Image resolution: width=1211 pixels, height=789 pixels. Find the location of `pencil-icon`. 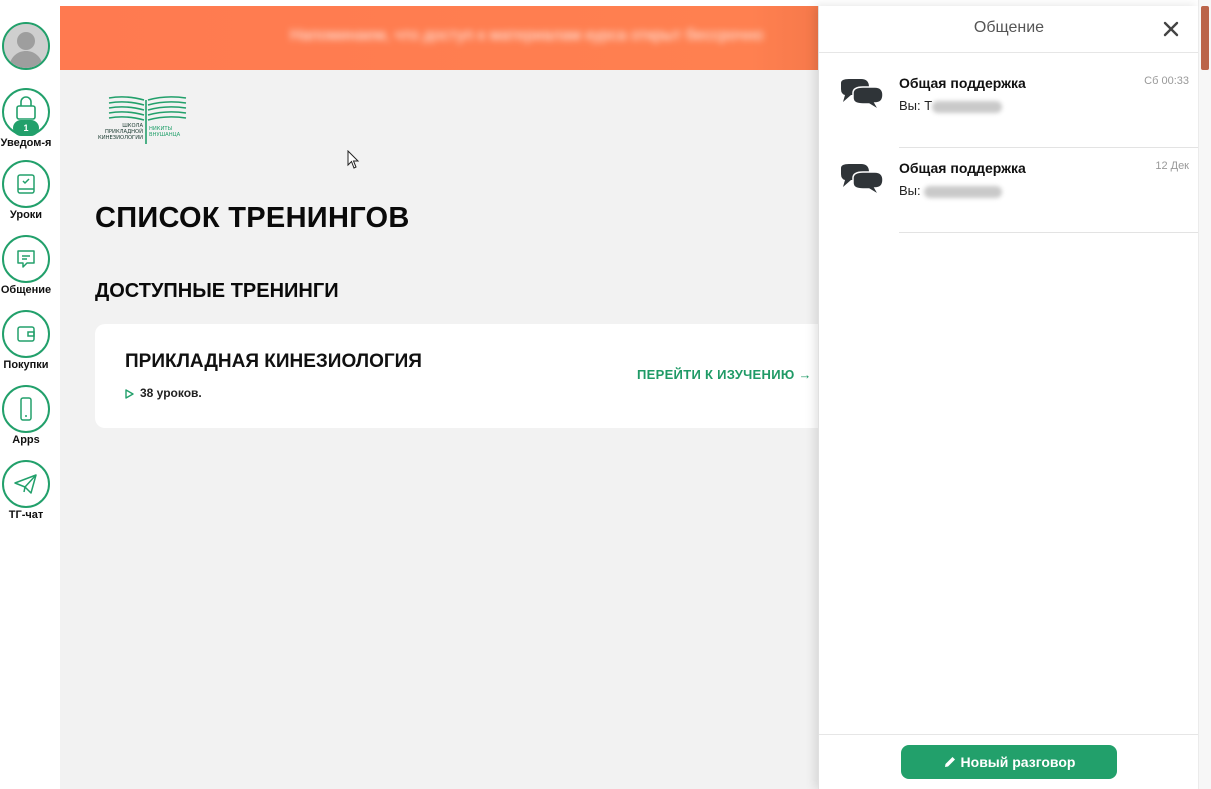

pencil-icon is located at coordinates (949, 762).